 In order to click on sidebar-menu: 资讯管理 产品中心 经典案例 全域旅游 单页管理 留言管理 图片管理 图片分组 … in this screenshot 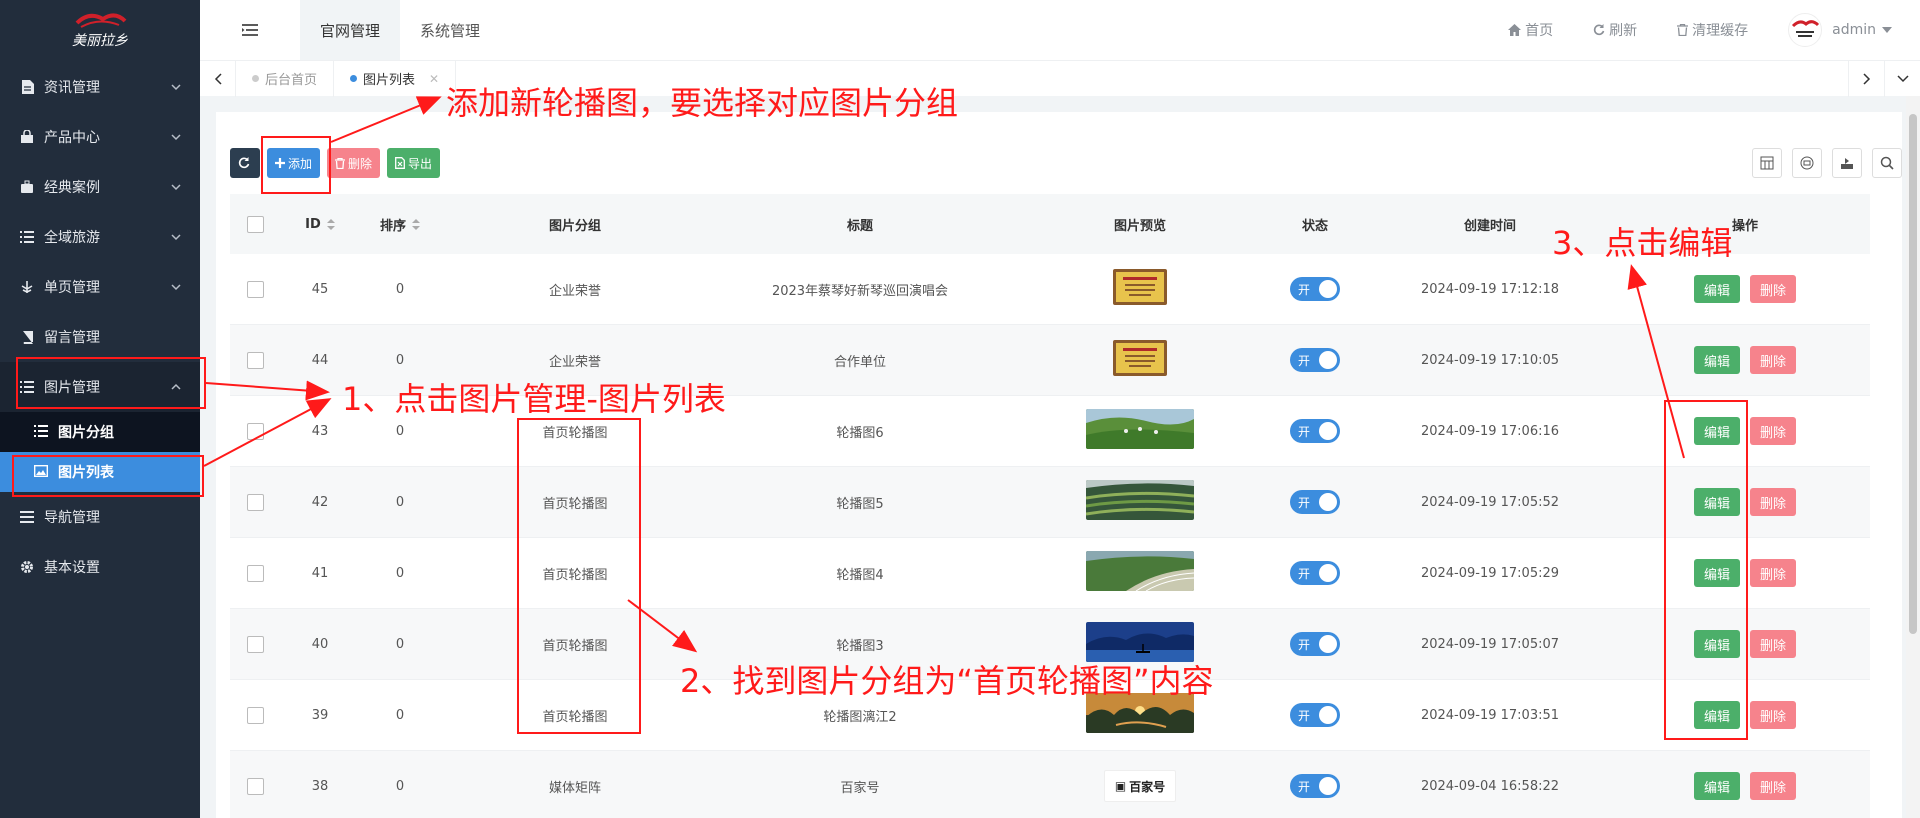, I will do `click(100, 327)`.